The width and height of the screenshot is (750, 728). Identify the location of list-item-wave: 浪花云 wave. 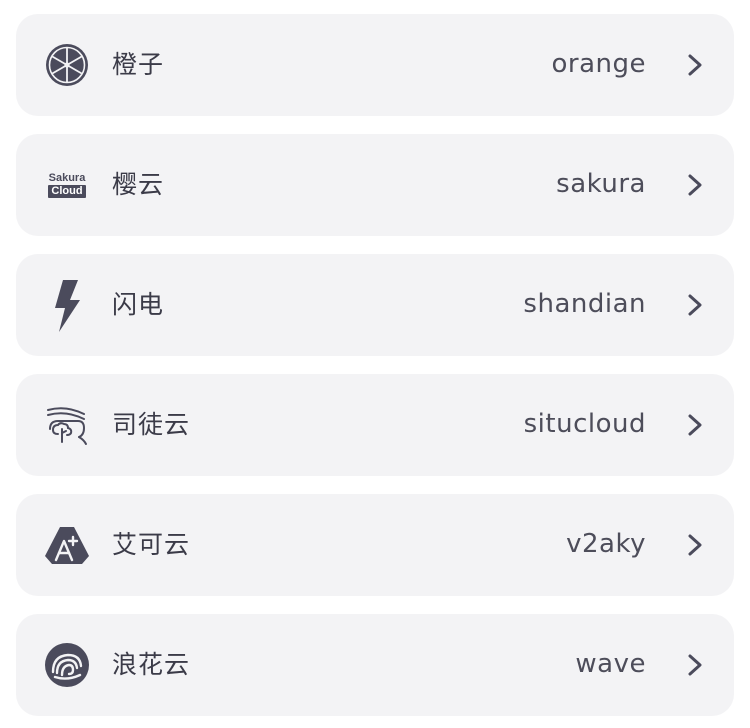
(375, 665).